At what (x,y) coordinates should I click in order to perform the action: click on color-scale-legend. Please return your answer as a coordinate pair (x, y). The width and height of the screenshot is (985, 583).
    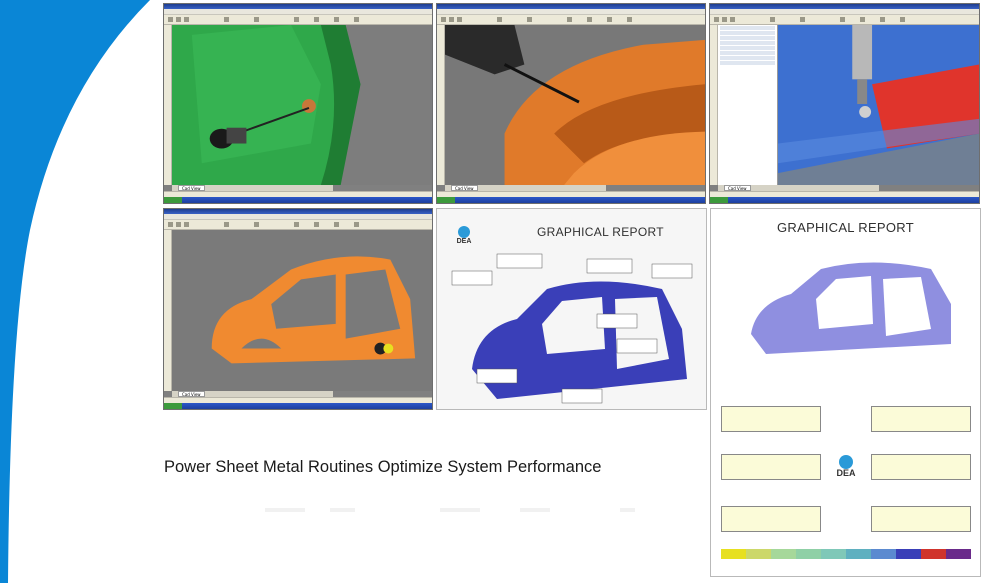
    Looking at the image, I should click on (846, 554).